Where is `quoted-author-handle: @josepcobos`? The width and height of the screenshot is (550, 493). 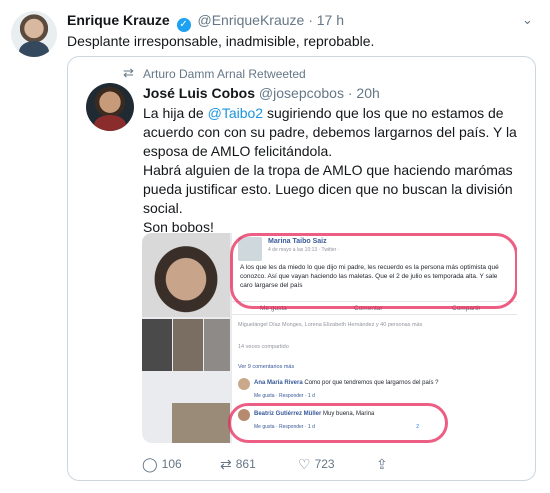 quoted-author-handle: @josepcobos is located at coordinates (301, 93).